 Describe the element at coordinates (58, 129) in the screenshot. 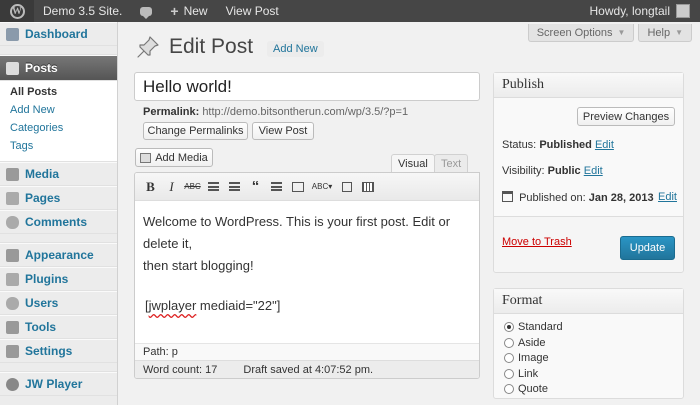

I see `submenu-categories: Categories` at that location.